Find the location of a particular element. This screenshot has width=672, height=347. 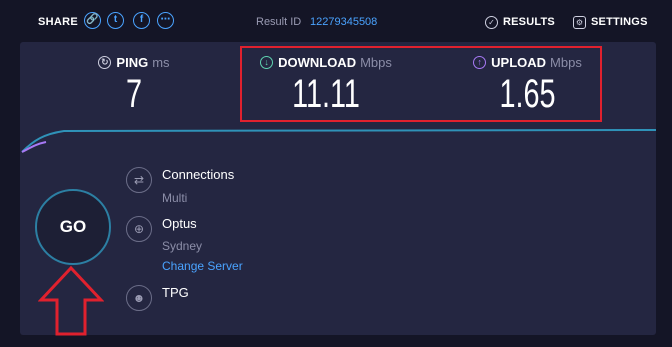

provider-info: ☻ TPG is located at coordinates (157, 298).